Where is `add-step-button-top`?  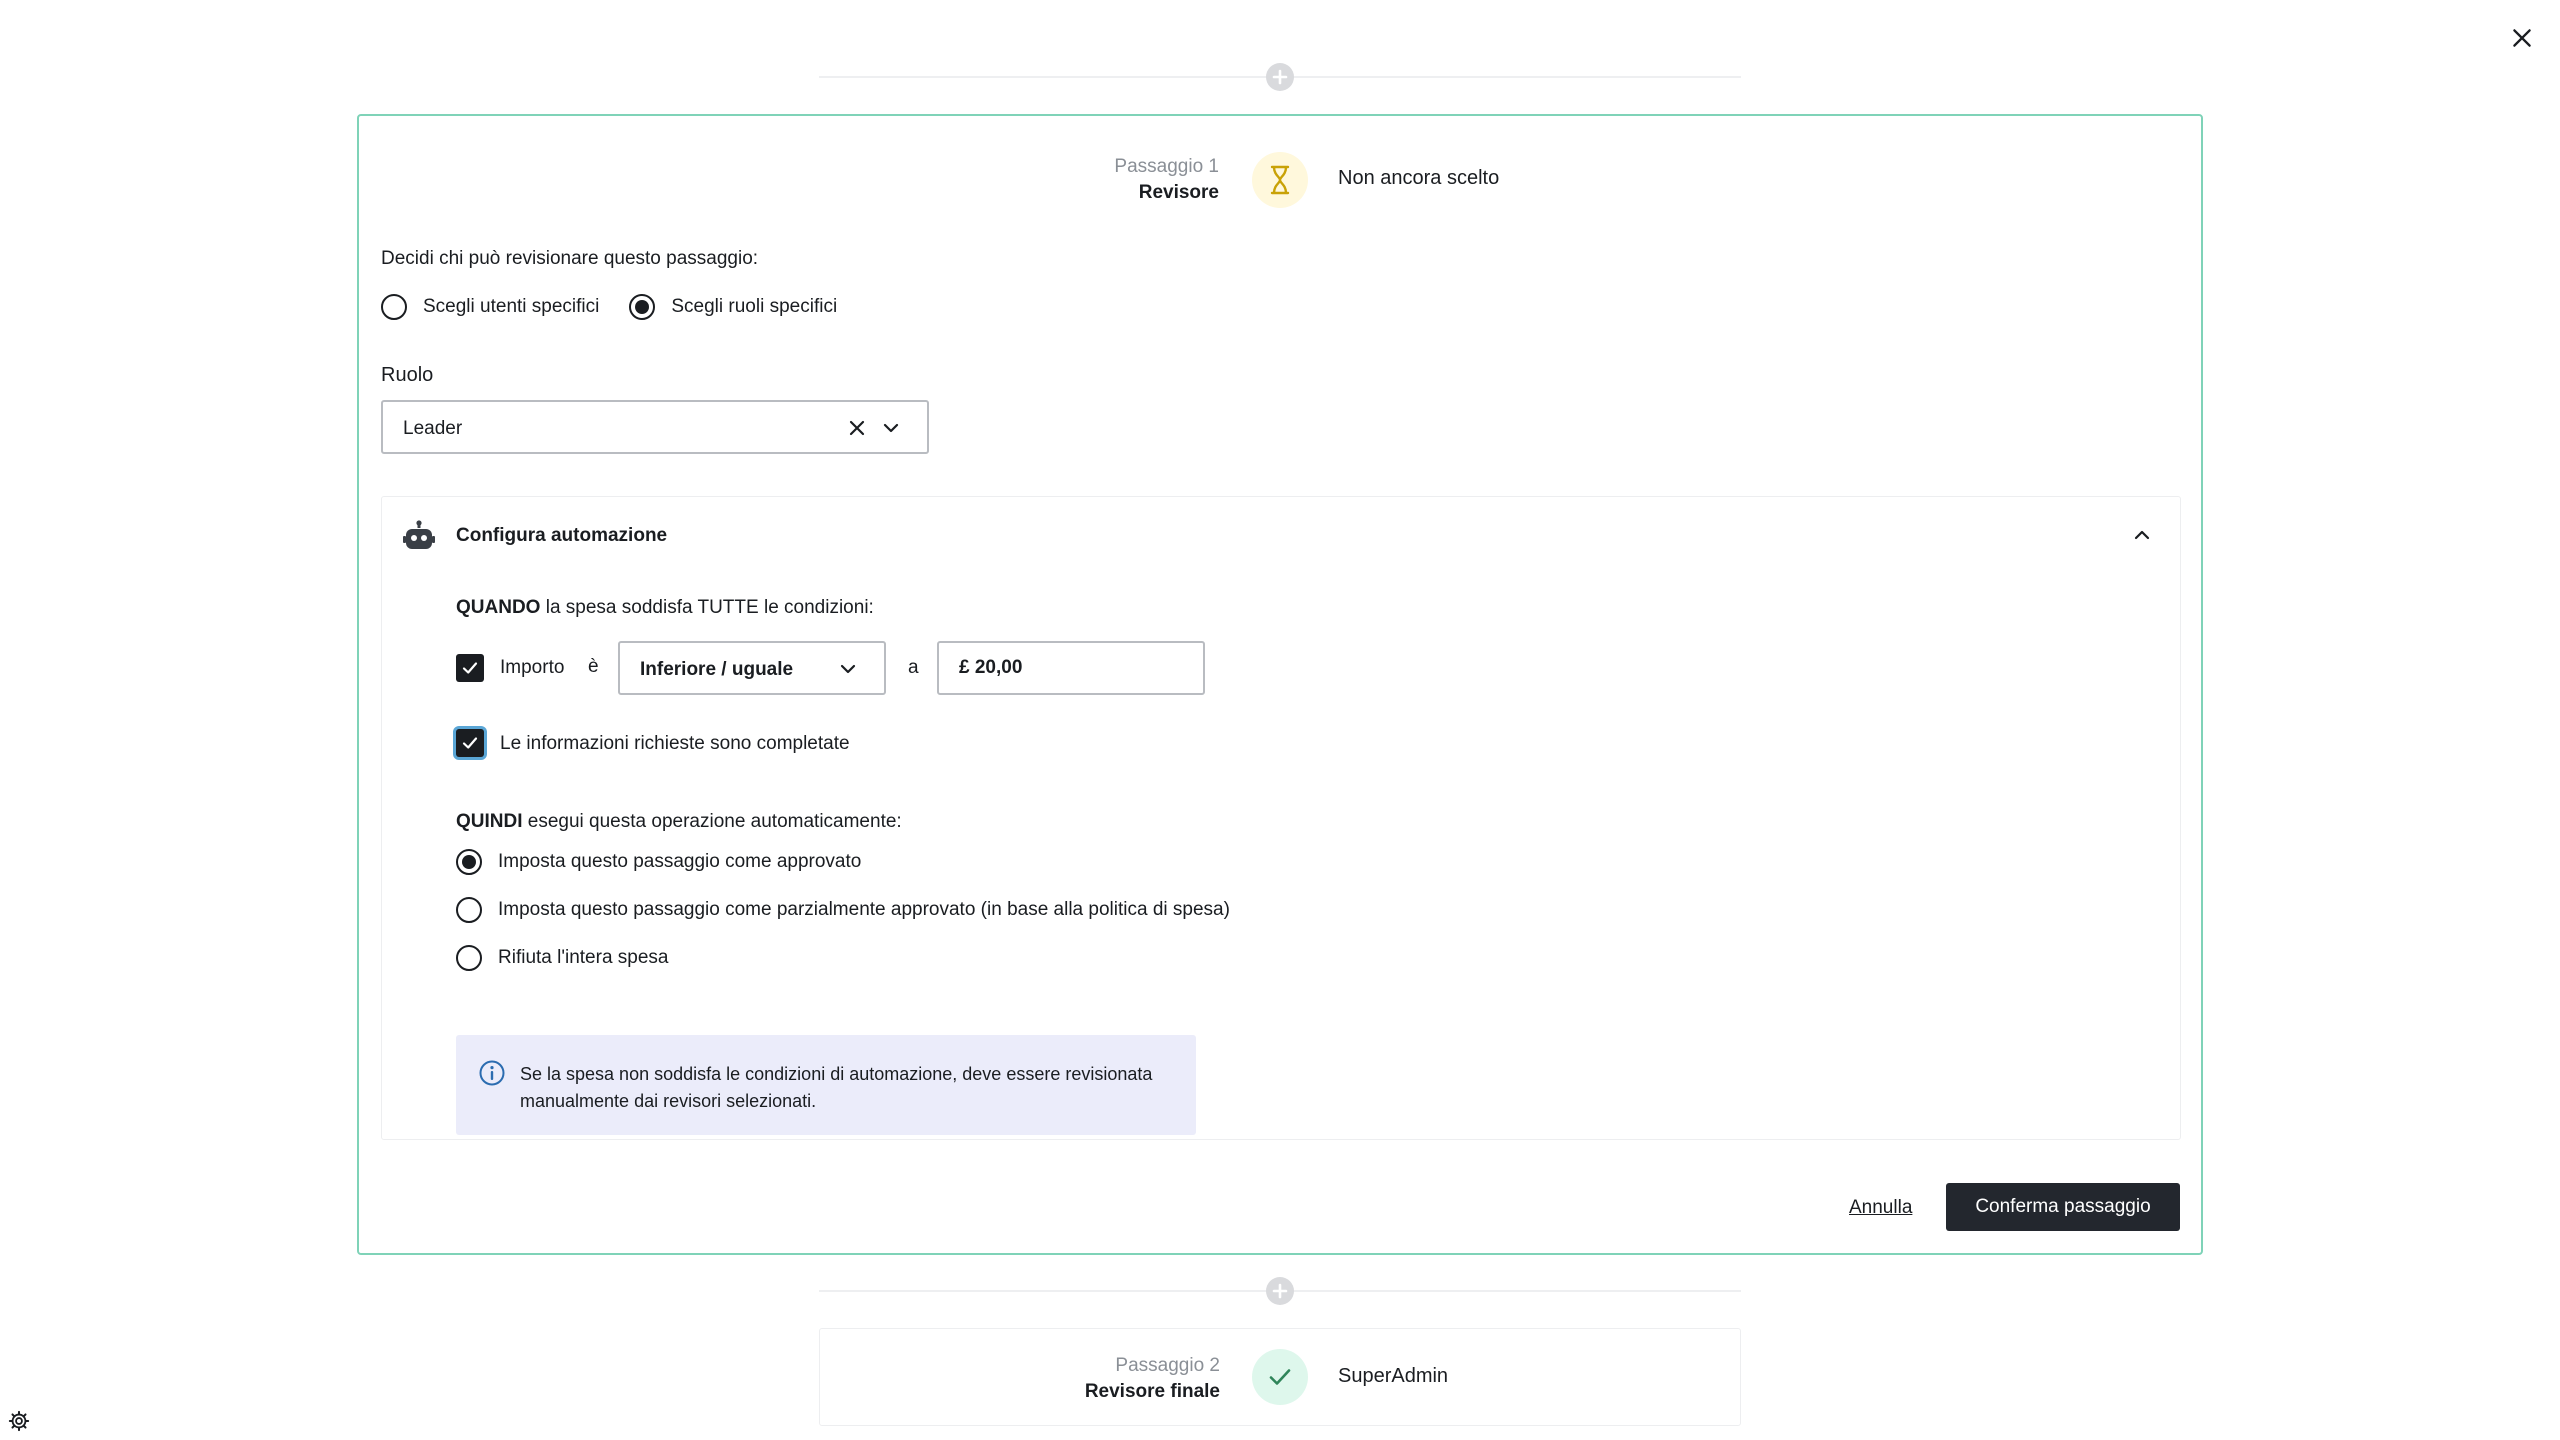 add-step-button-top is located at coordinates (1280, 77).